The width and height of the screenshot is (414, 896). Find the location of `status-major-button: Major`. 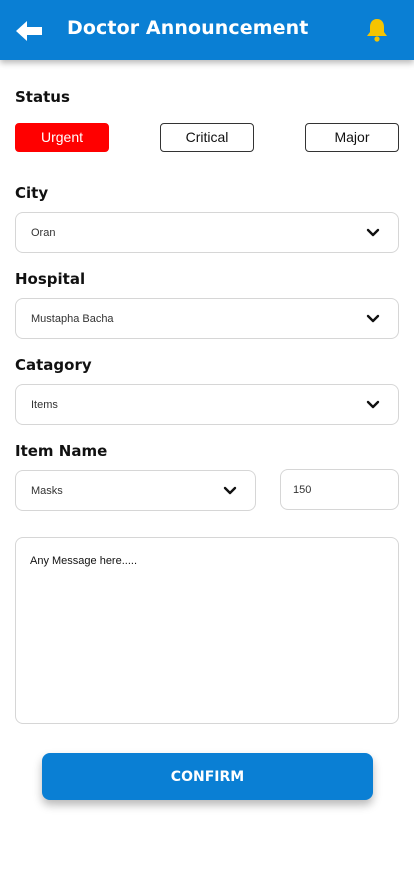

status-major-button: Major is located at coordinates (352, 137).